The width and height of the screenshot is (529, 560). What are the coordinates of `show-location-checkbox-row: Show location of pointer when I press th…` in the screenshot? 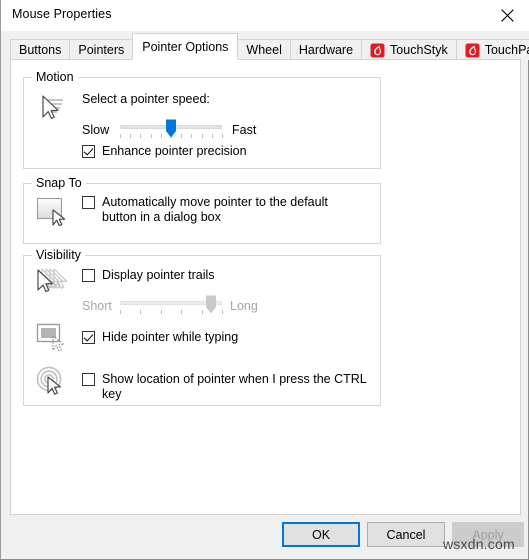 It's located at (231, 387).